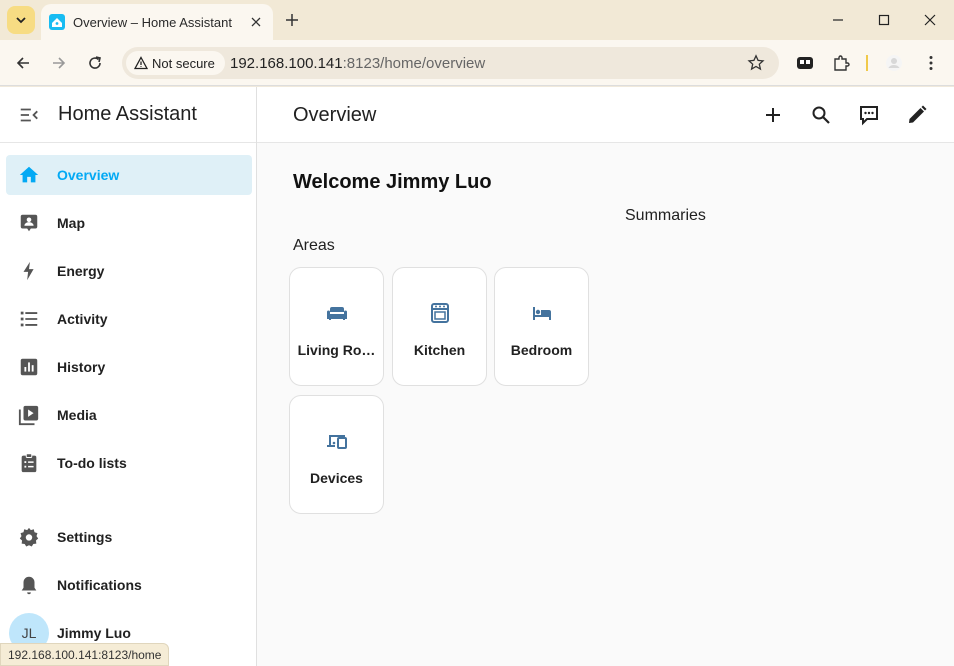 This screenshot has height=666, width=954. I want to click on sidebar-item-label: To-do lists, so click(92, 463).